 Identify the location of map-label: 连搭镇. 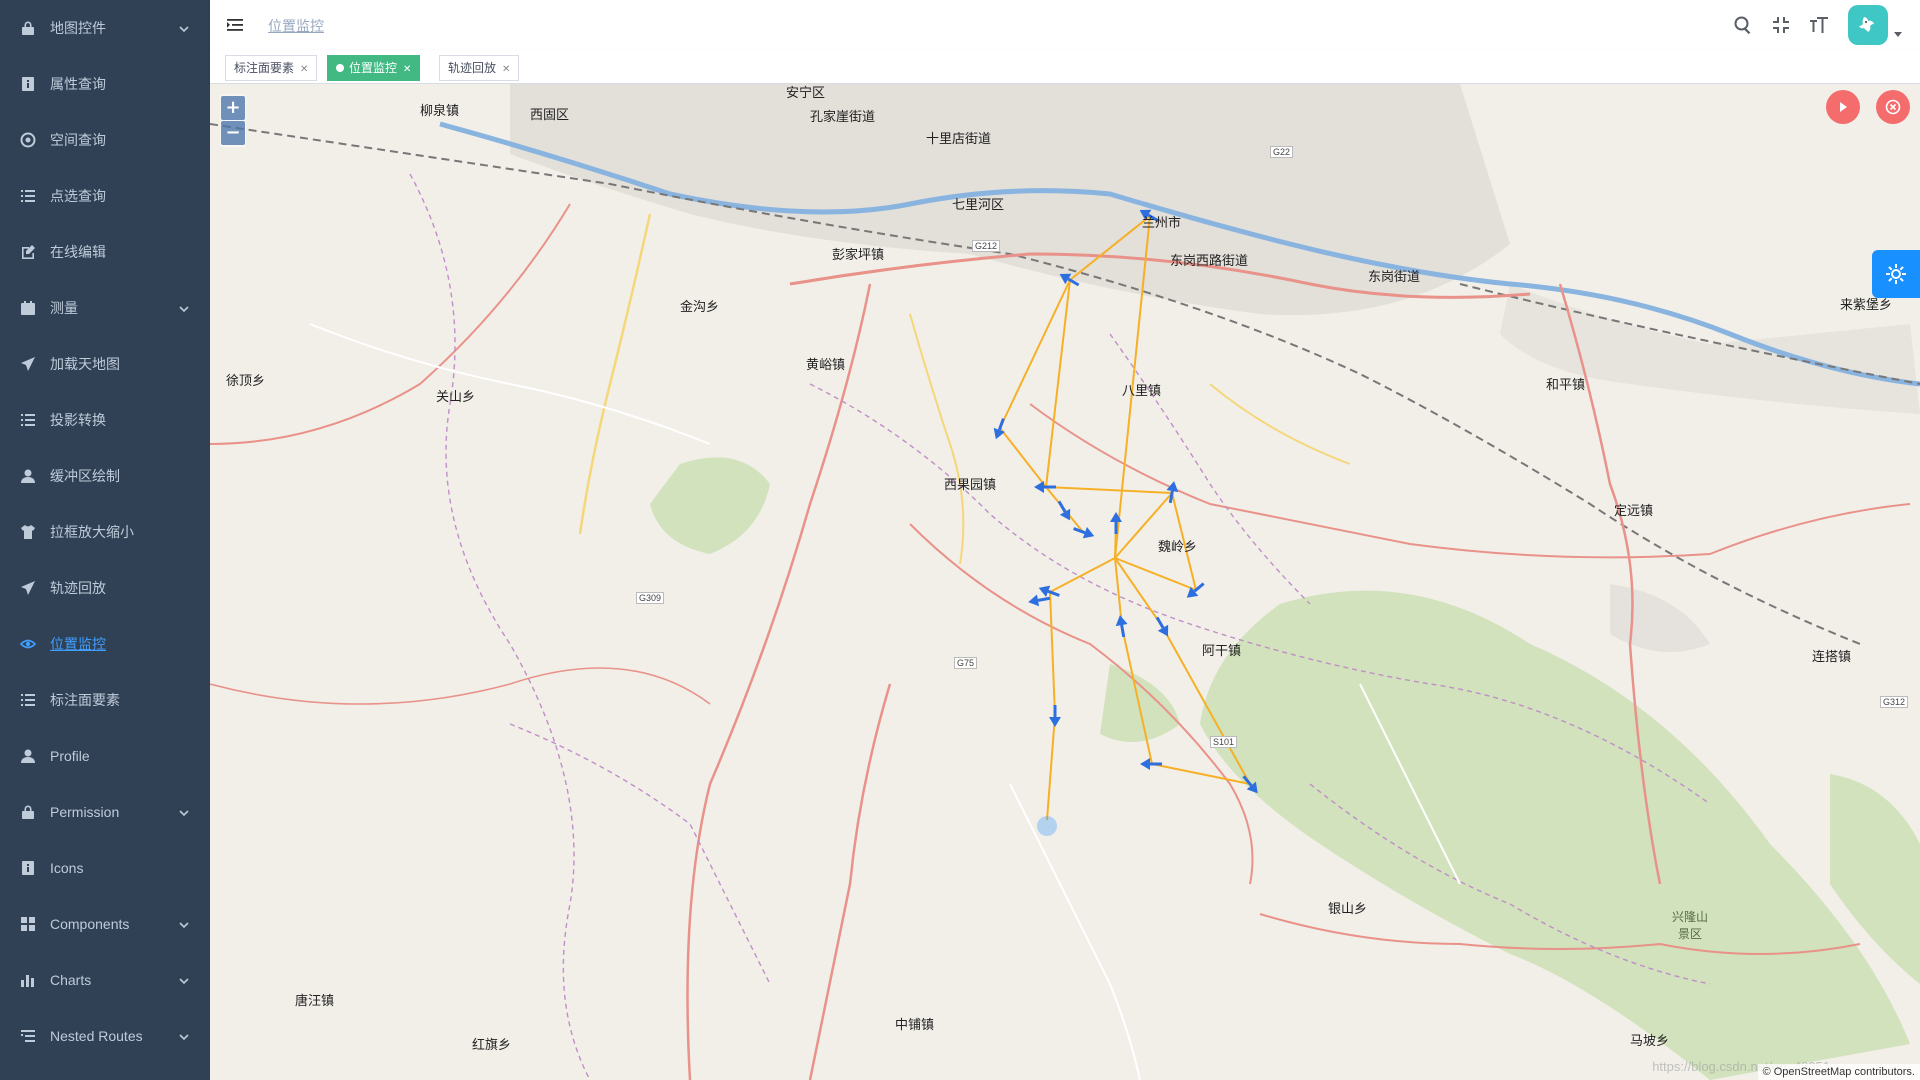
(1832, 656).